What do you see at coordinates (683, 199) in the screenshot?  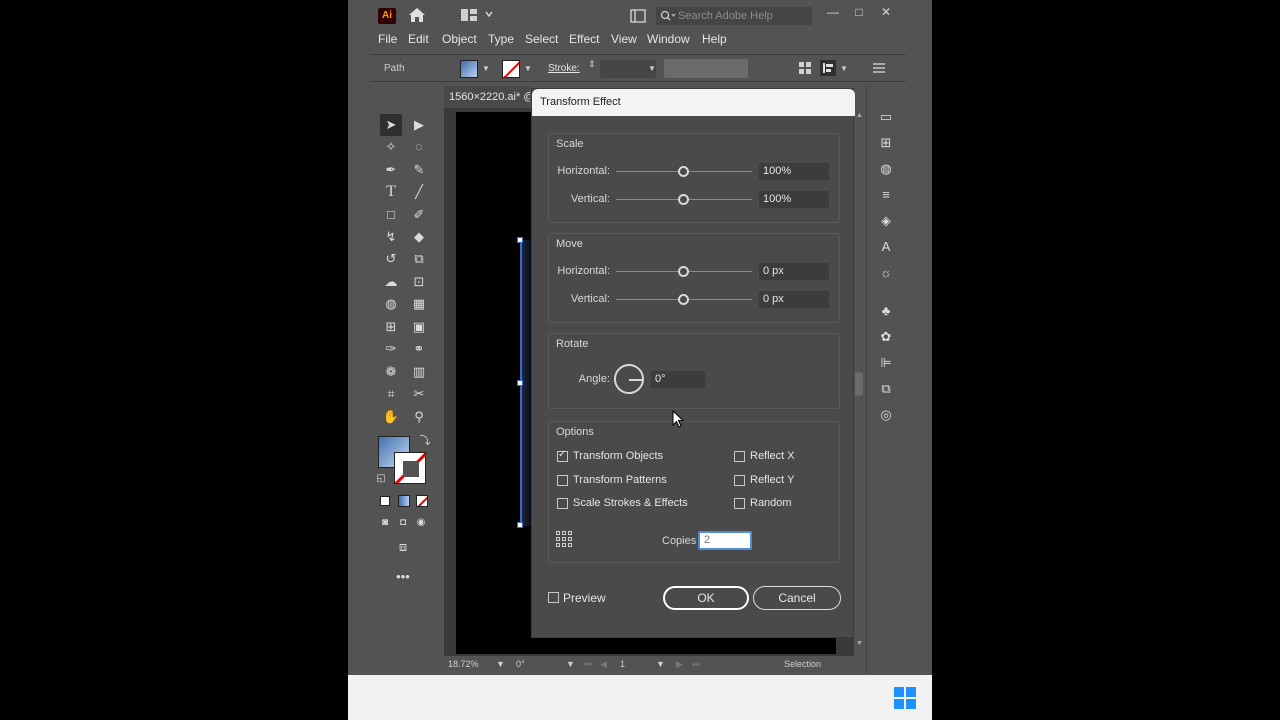 I see `scale-vertical-knob` at bounding box center [683, 199].